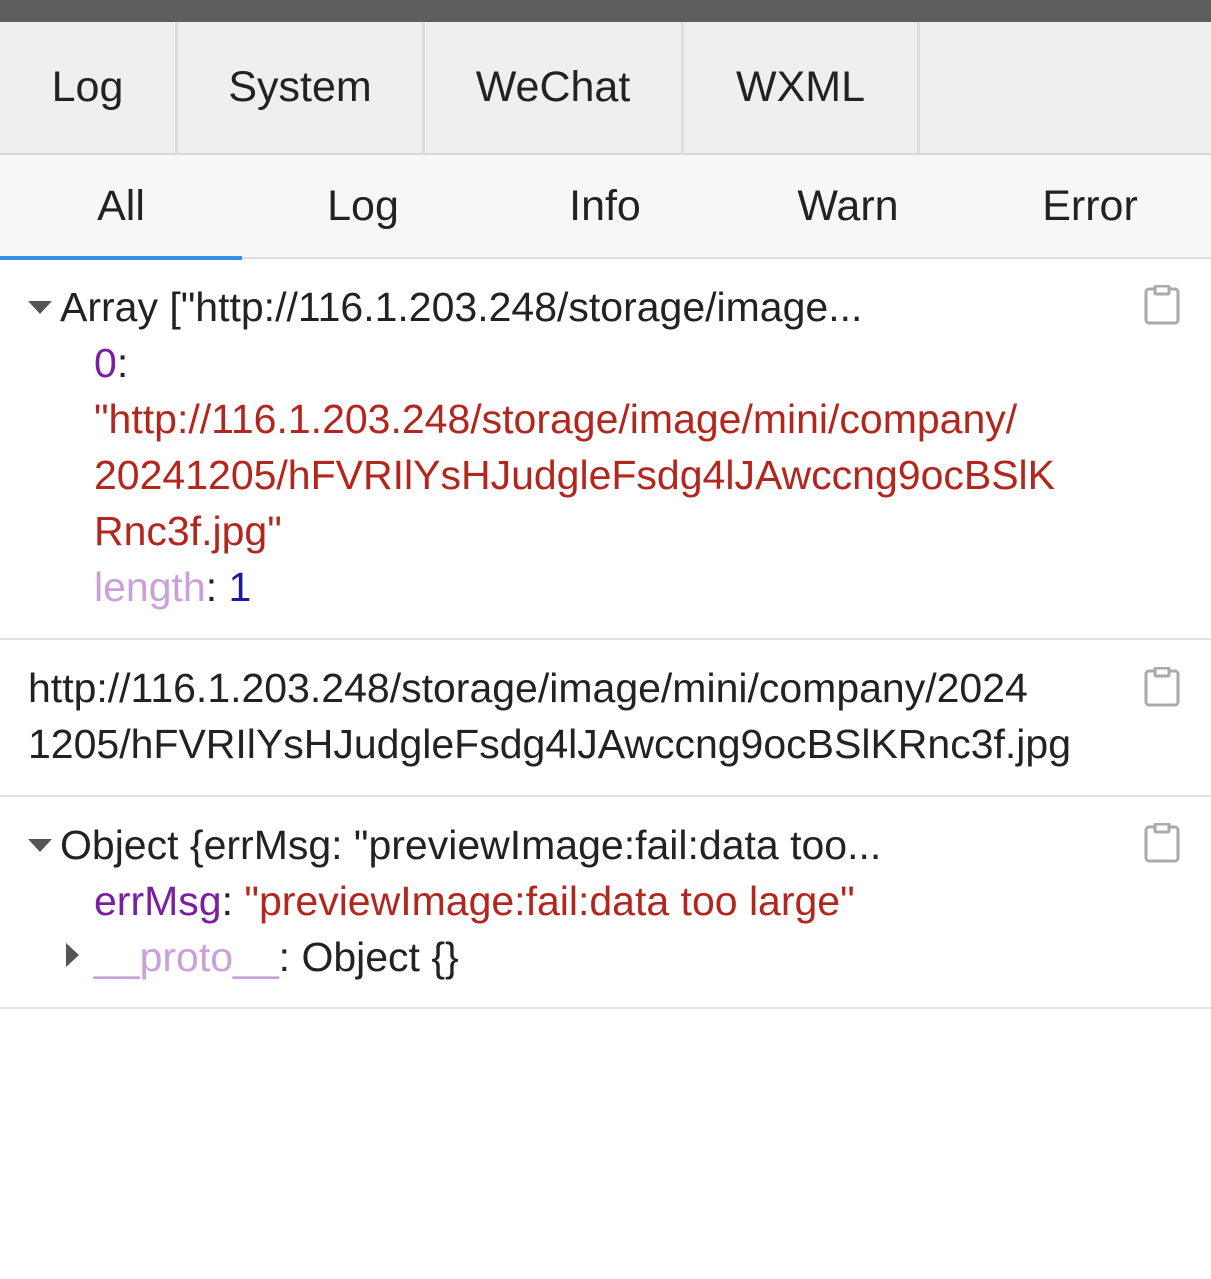 Image resolution: width=1211 pixels, height=1279 pixels. I want to click on object-proto-row: __proto__: Object {}, so click(276, 957).